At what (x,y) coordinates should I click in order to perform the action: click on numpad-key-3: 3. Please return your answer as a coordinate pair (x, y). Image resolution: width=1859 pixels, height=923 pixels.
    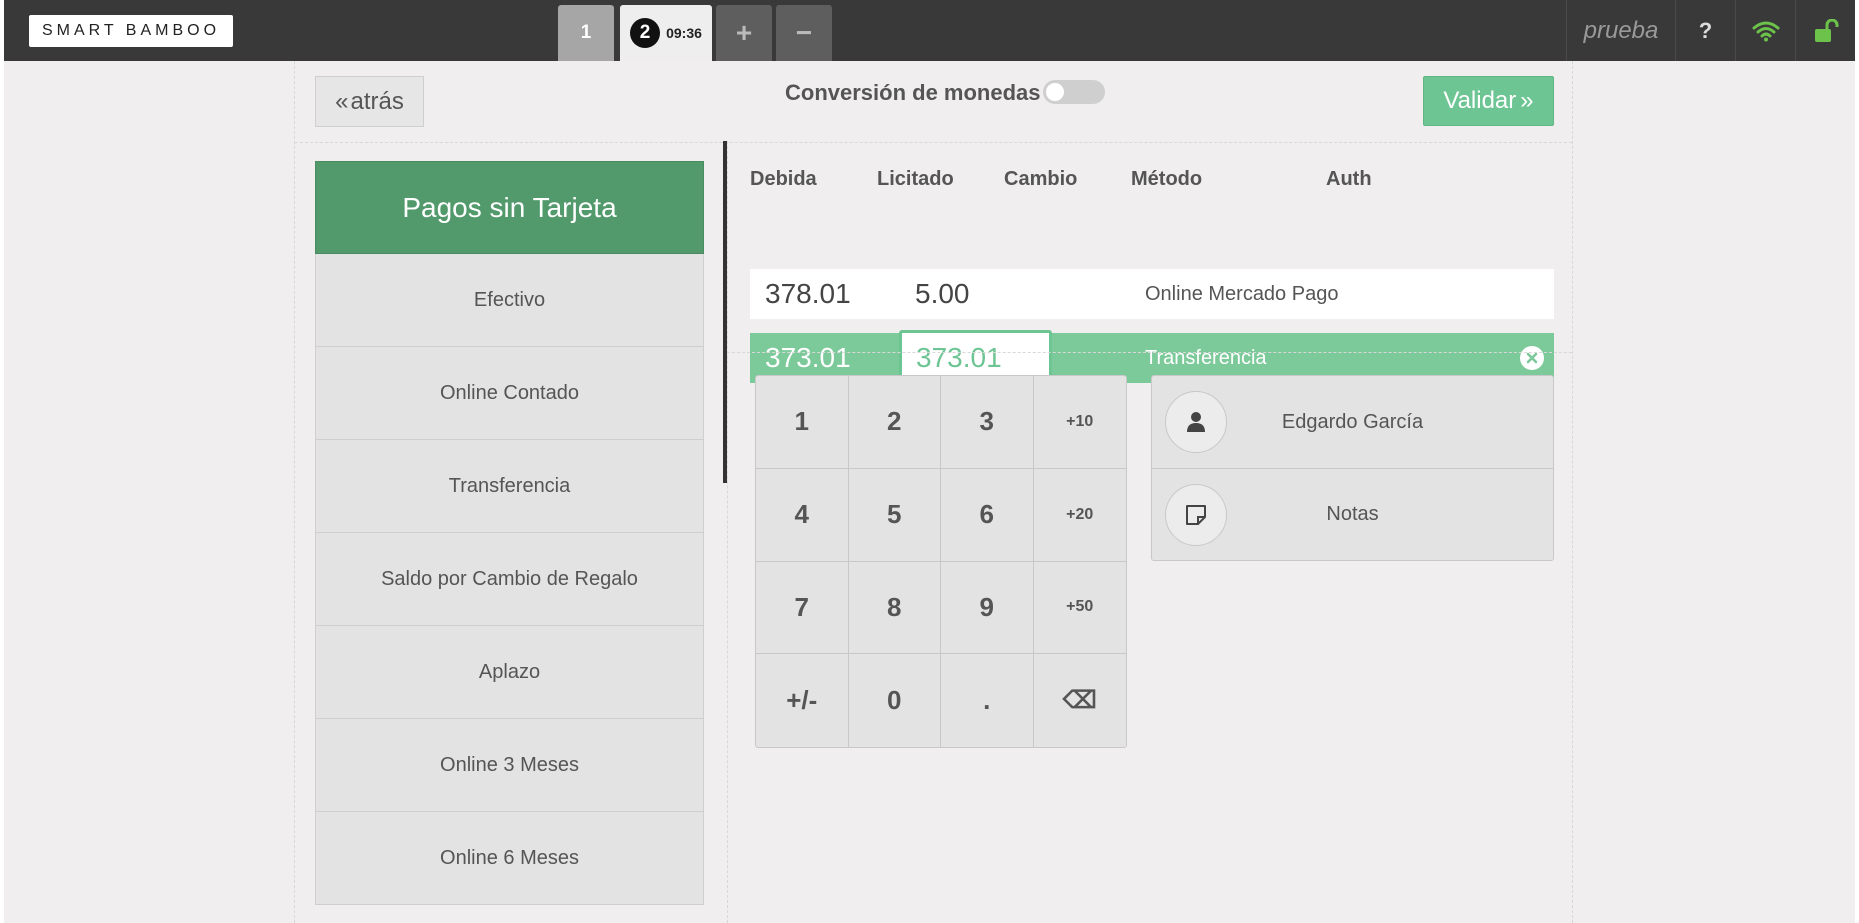
    Looking at the image, I should click on (987, 422).